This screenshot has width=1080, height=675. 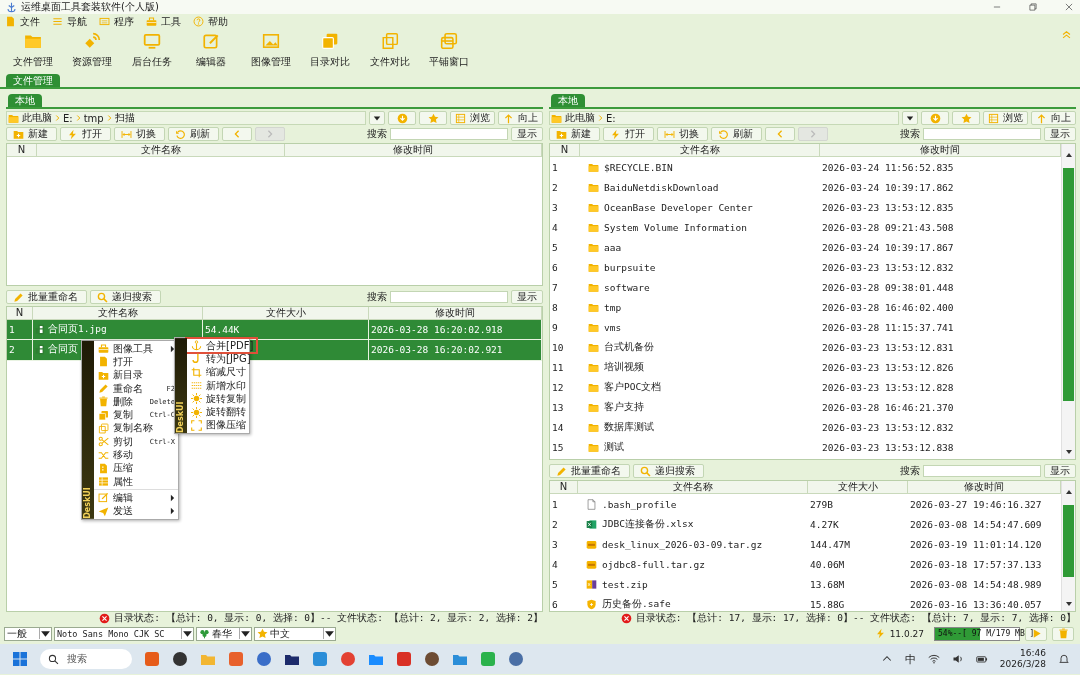 What do you see at coordinates (805, 544) in the screenshot?
I see `table-row: 3 desk_linux_2026-03-09.tar.gz 144.47M 2026-03-19 11:01:14.120` at bounding box center [805, 544].